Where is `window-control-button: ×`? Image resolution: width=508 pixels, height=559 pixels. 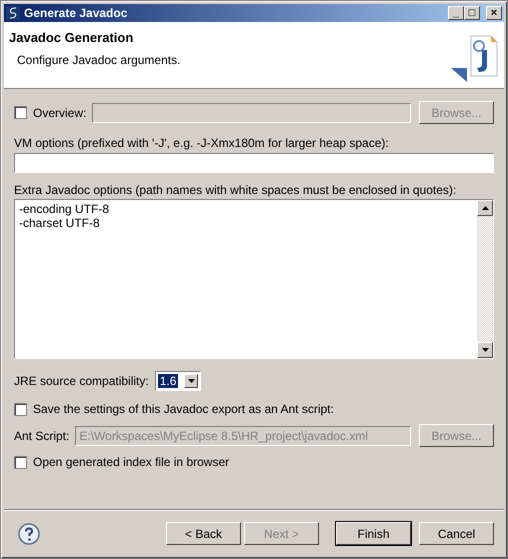
window-control-button: × is located at coordinates (494, 13).